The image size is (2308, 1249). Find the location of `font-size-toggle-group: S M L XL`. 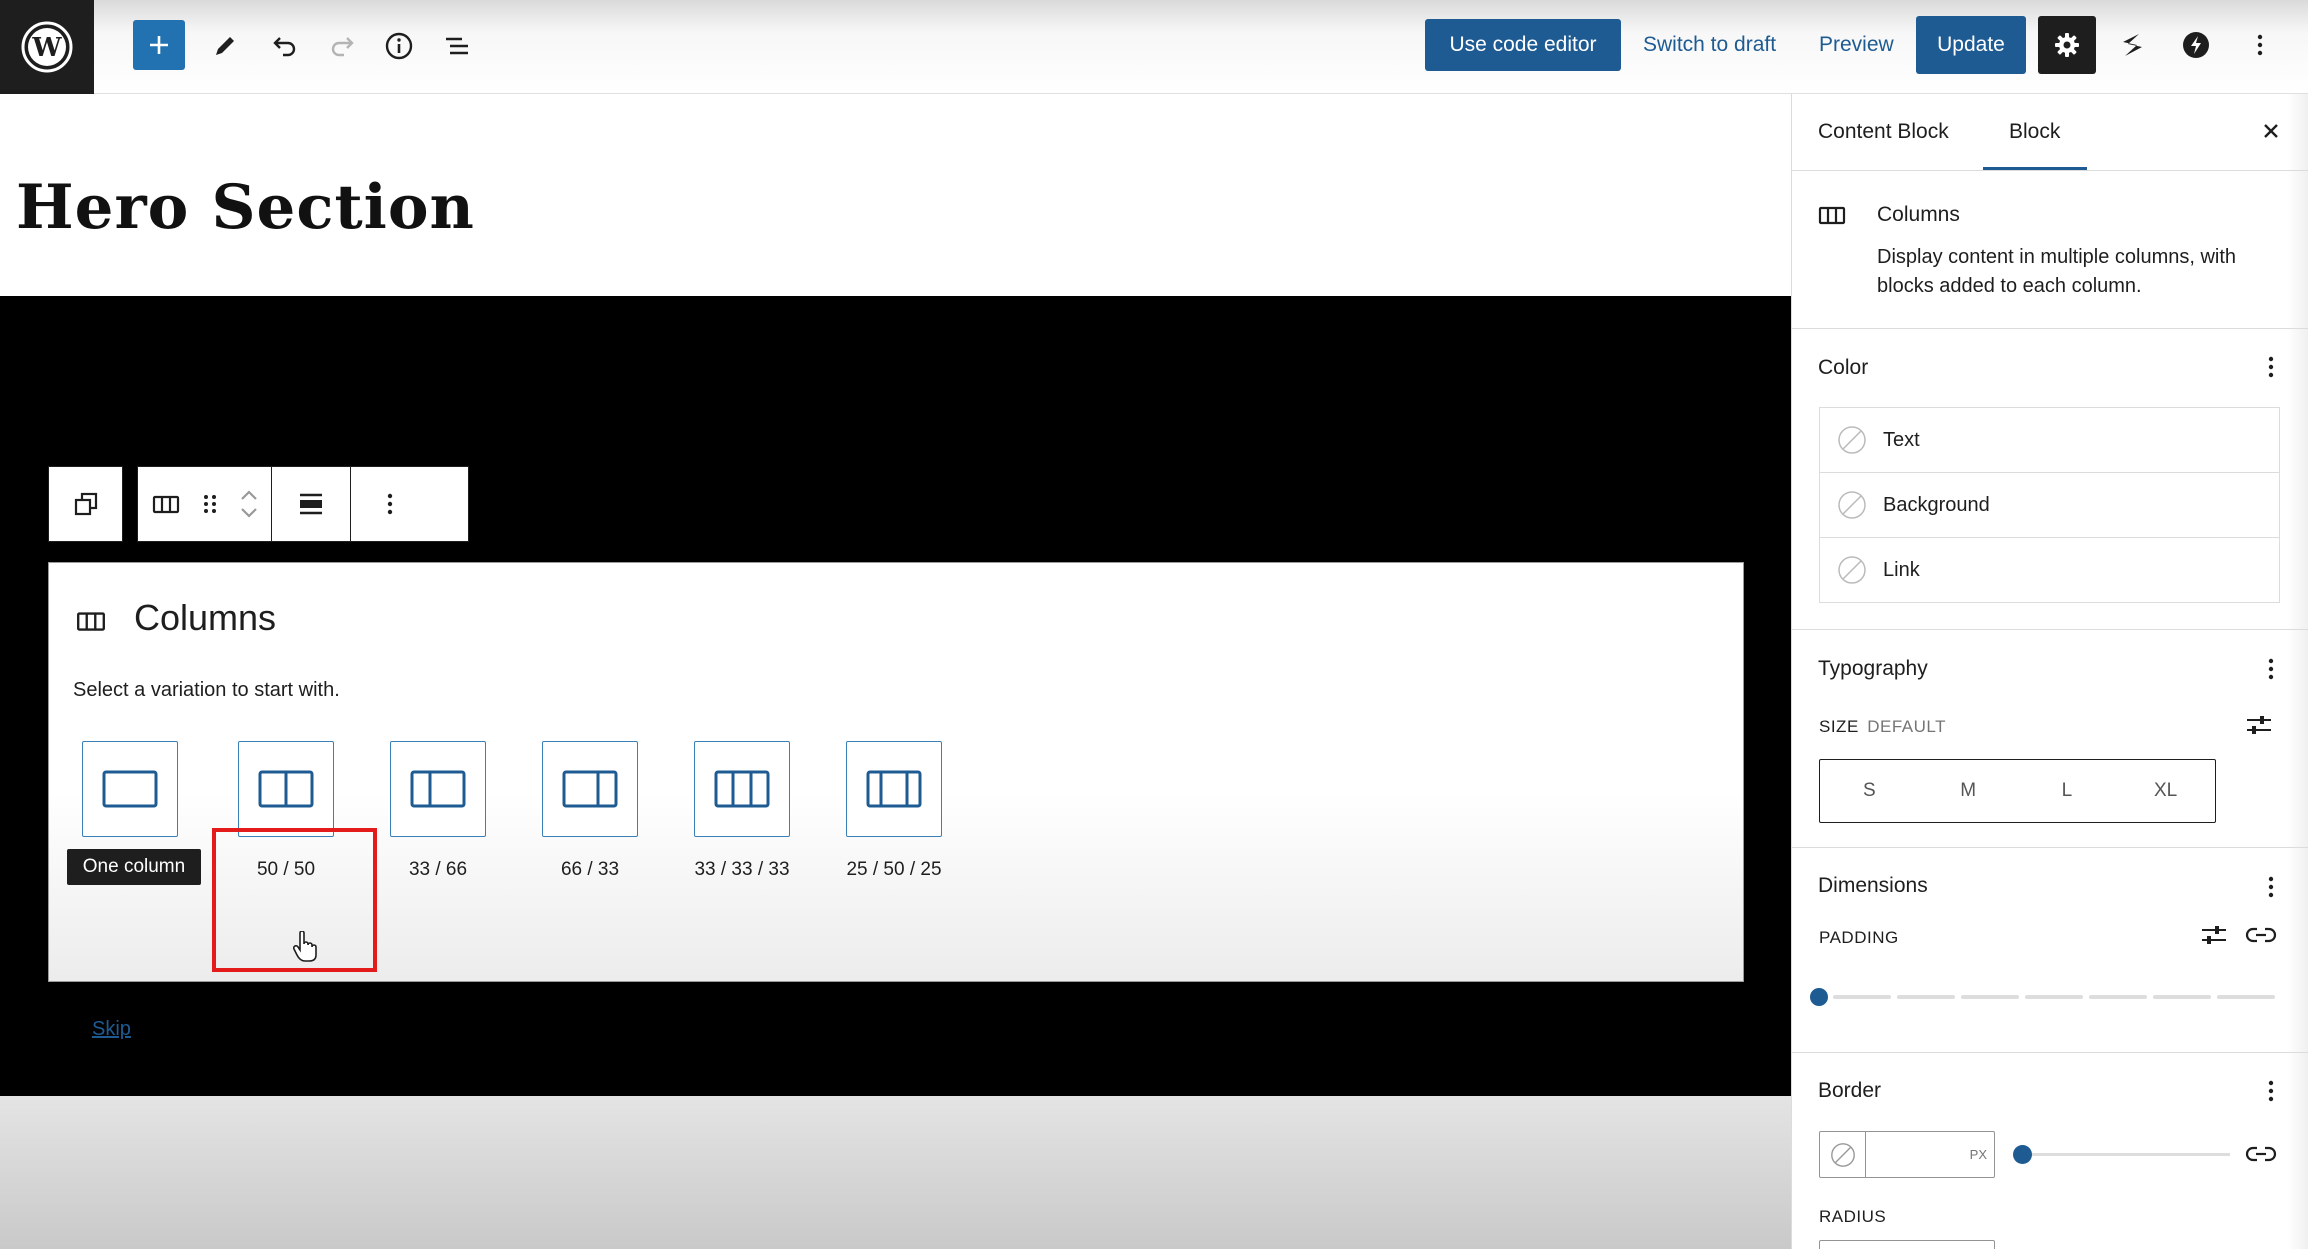

font-size-toggle-group: S M L XL is located at coordinates (2017, 791).